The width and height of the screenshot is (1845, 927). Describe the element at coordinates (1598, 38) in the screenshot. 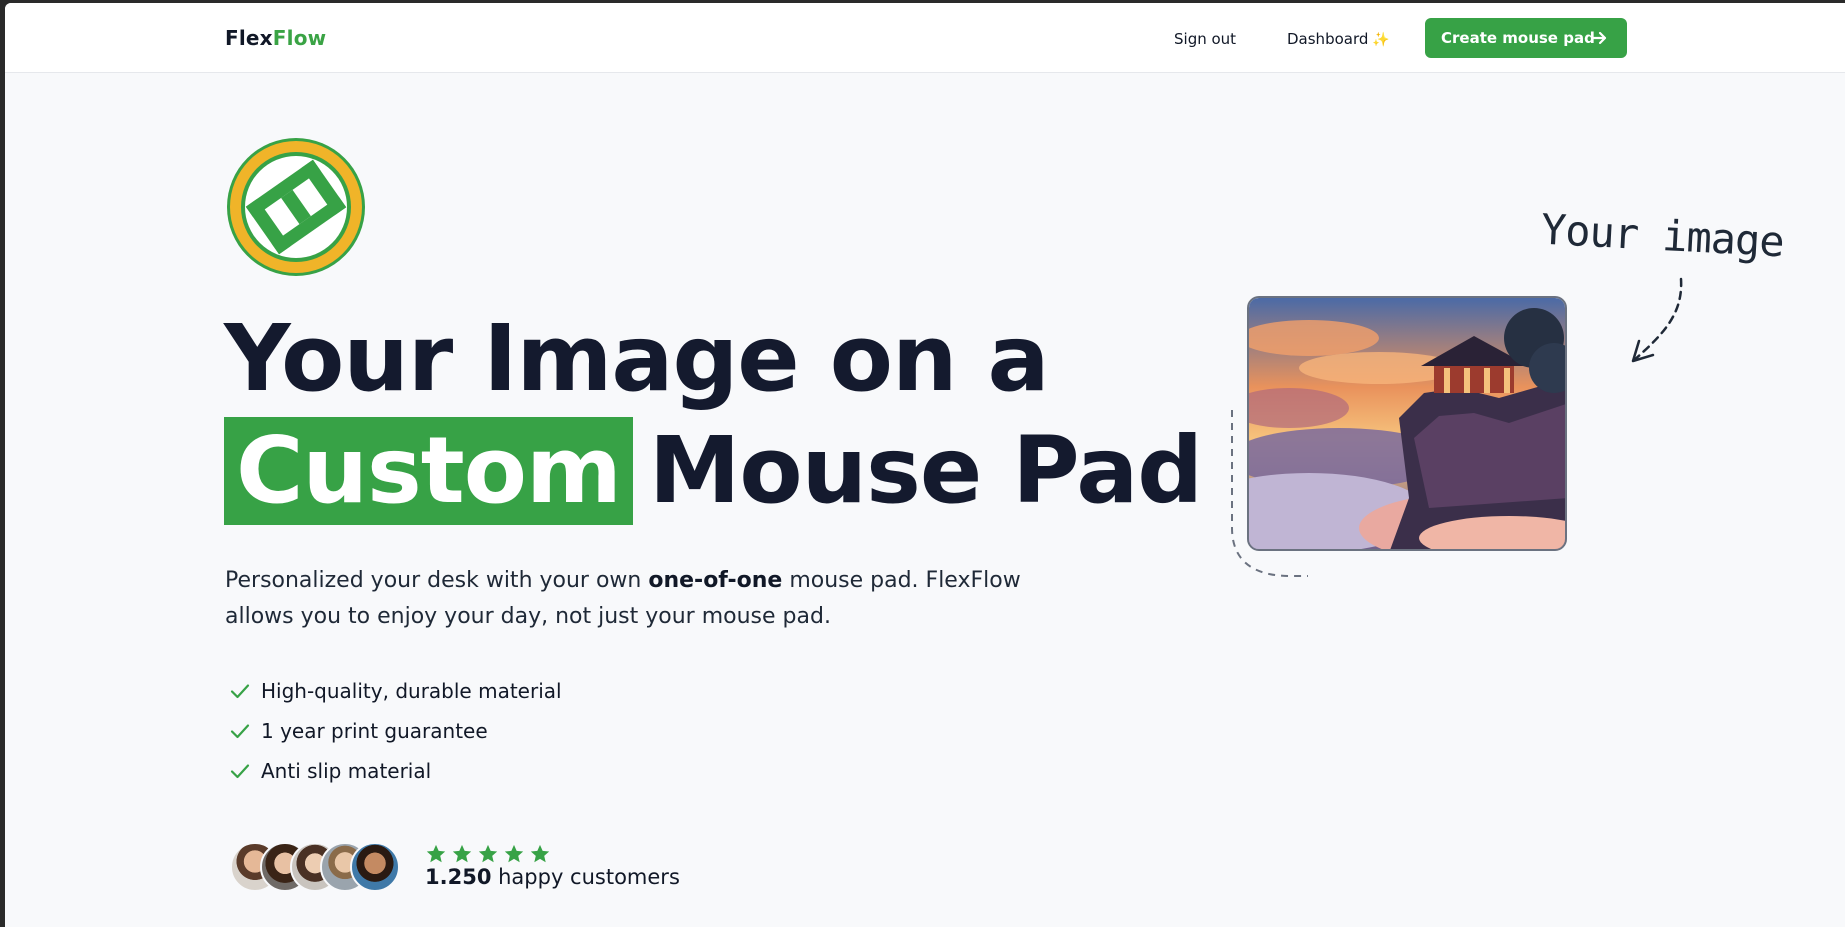

I see `arrow-right-icon` at that location.